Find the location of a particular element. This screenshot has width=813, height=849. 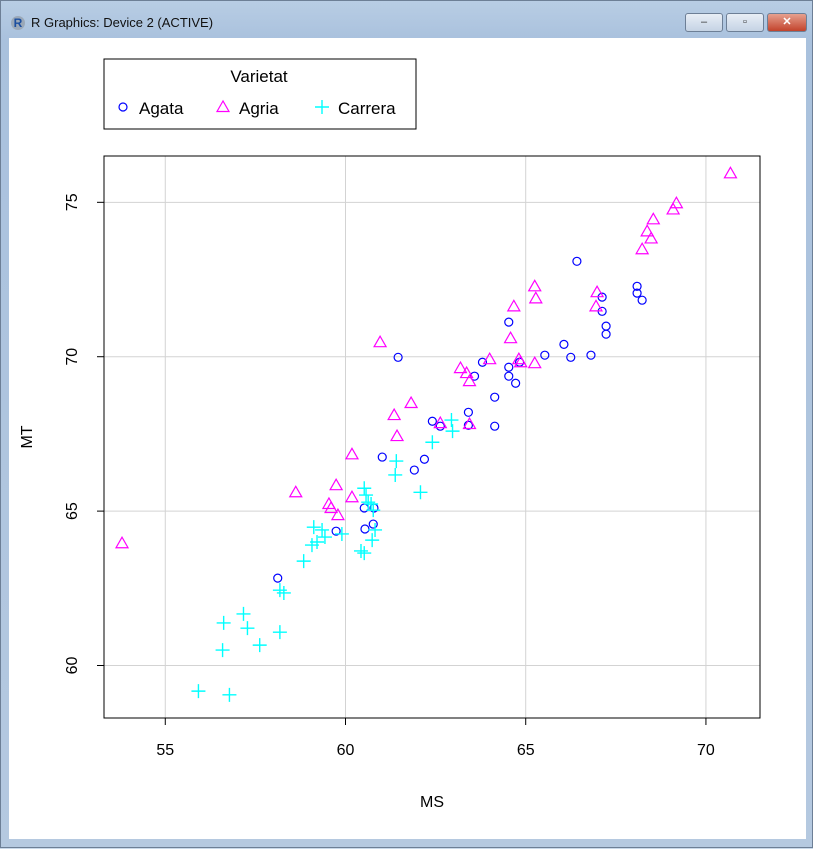

y-tick-label: 75 is located at coordinates (72, 202).